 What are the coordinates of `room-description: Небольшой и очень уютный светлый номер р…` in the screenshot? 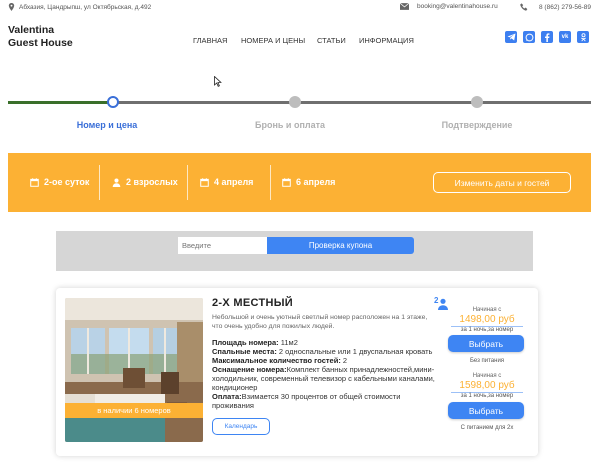 It's located at (320, 322).